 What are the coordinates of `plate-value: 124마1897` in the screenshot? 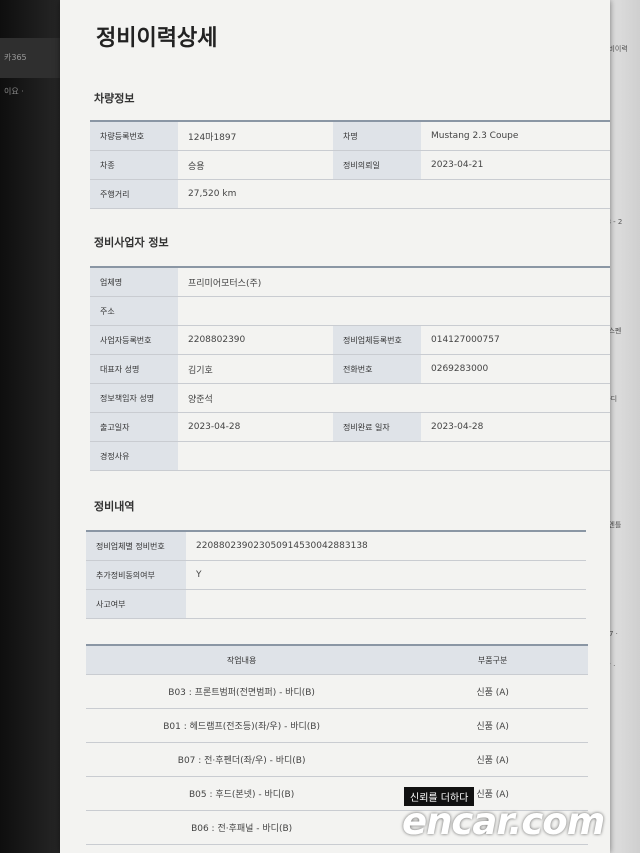 It's located at (255, 135).